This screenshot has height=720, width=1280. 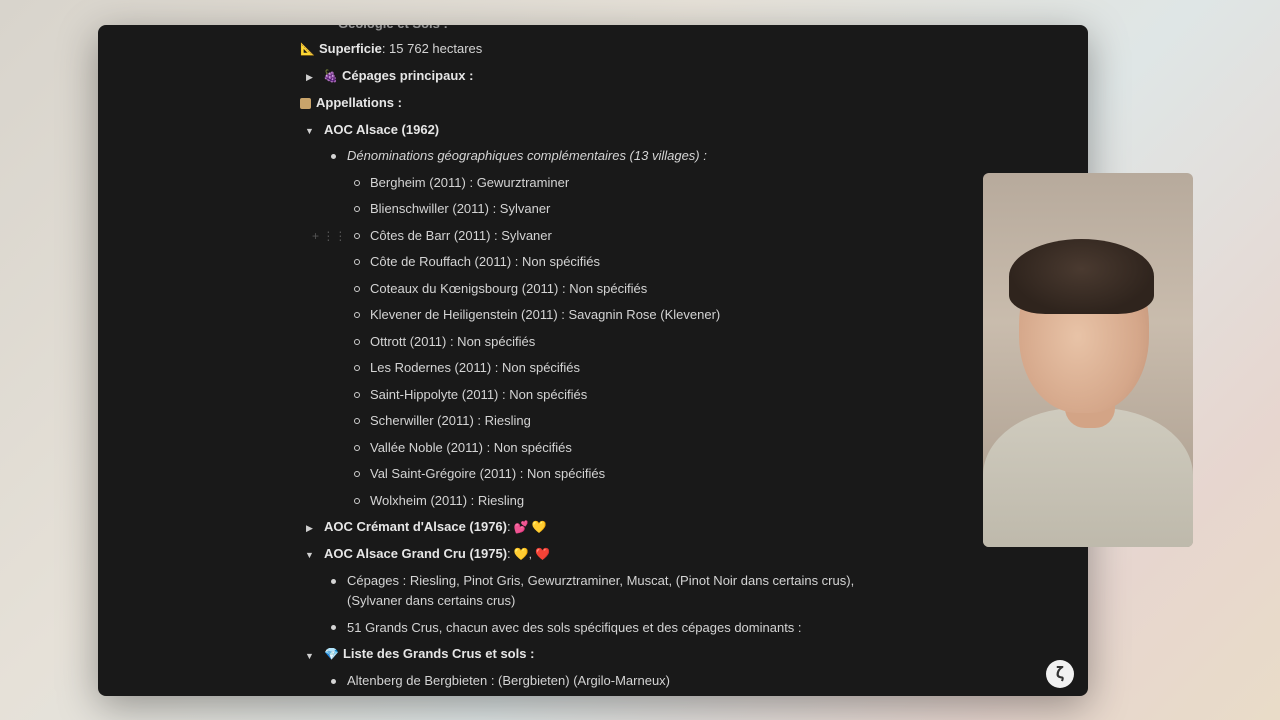 I want to click on village-item: Scherwiller (2011) : Riesling, so click(x=450, y=421).